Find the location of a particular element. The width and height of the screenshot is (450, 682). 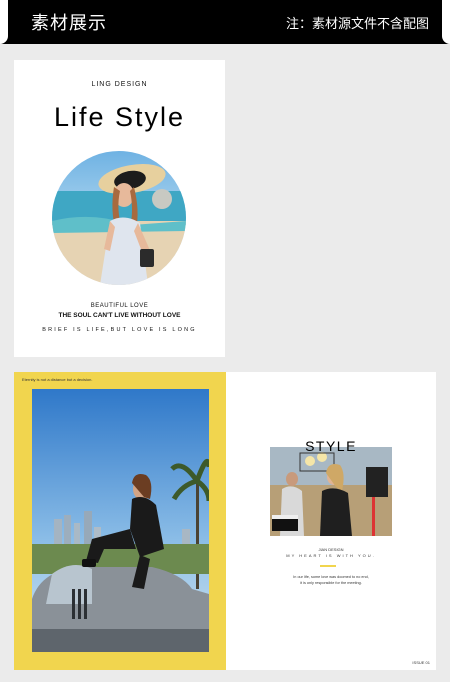

spread-film-set-photo is located at coordinates (331, 491).